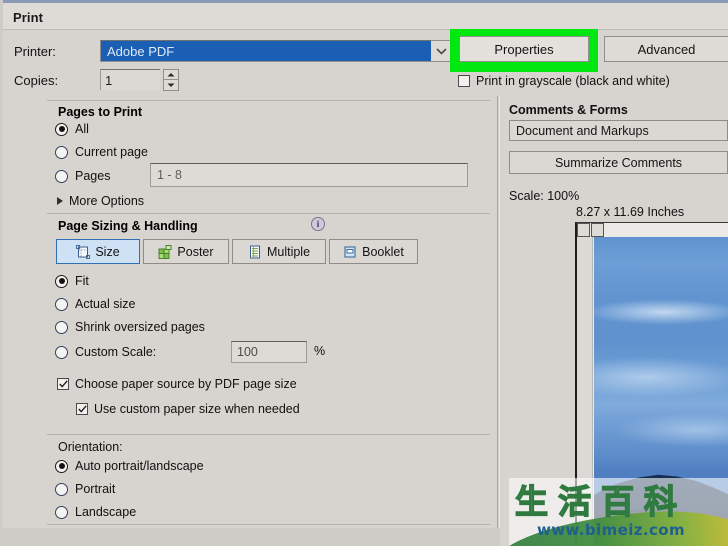 Image resolution: width=728 pixels, height=546 pixels. Describe the element at coordinates (36, 80) in the screenshot. I see `copies-label: Copies:` at that location.